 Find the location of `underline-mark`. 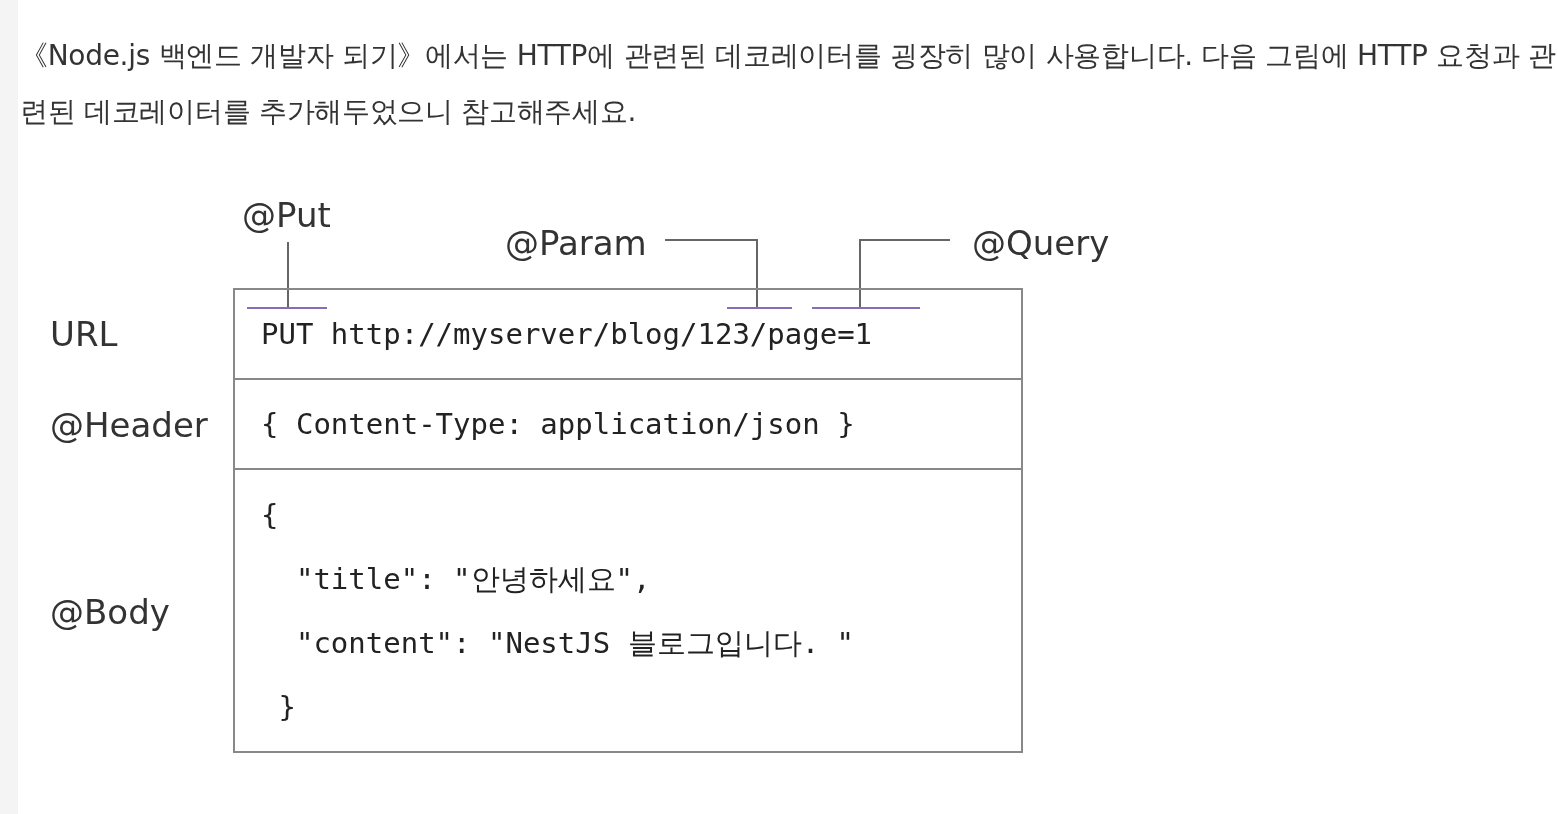

underline-mark is located at coordinates (759, 308).